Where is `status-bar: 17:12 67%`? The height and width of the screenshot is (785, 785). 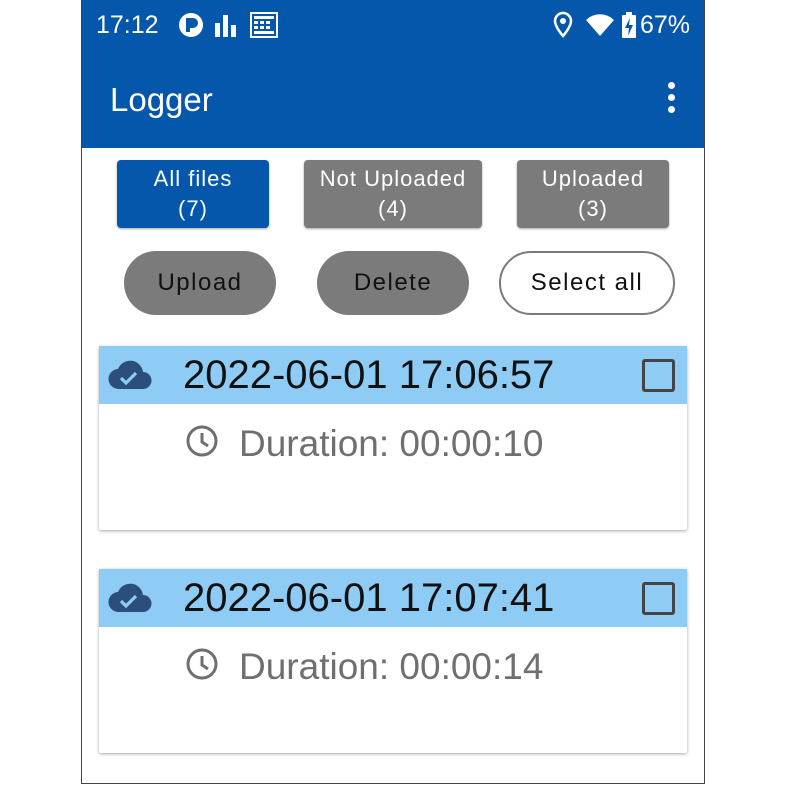 status-bar: 17:12 67% is located at coordinates (393, 25).